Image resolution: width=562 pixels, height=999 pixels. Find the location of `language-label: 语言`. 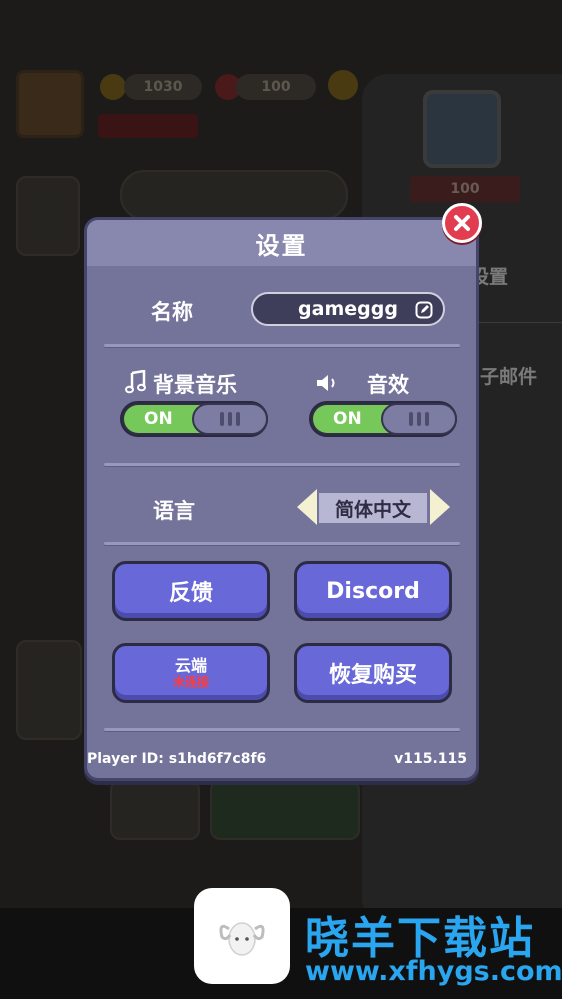

language-label: 语言 is located at coordinates (174, 511).